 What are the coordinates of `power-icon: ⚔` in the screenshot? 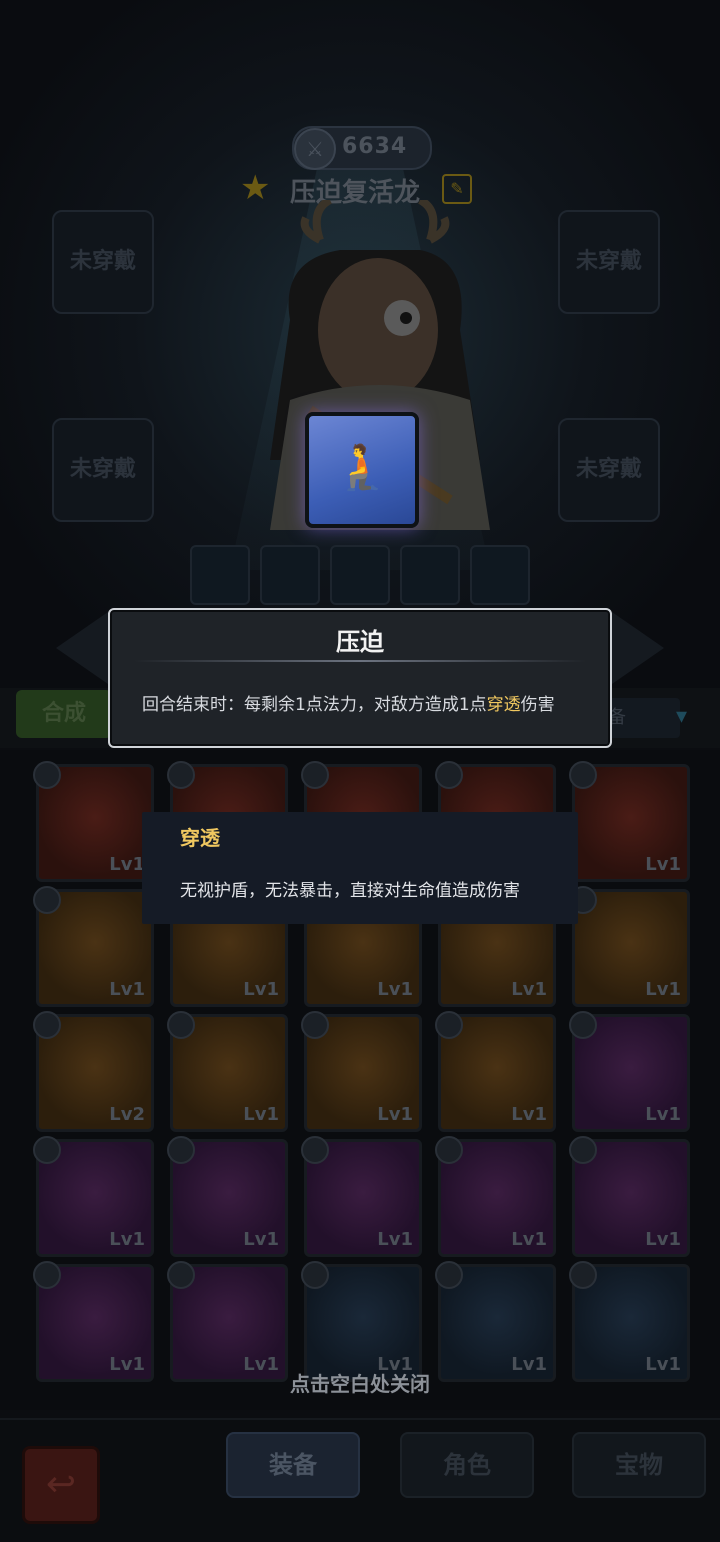 It's located at (315, 149).